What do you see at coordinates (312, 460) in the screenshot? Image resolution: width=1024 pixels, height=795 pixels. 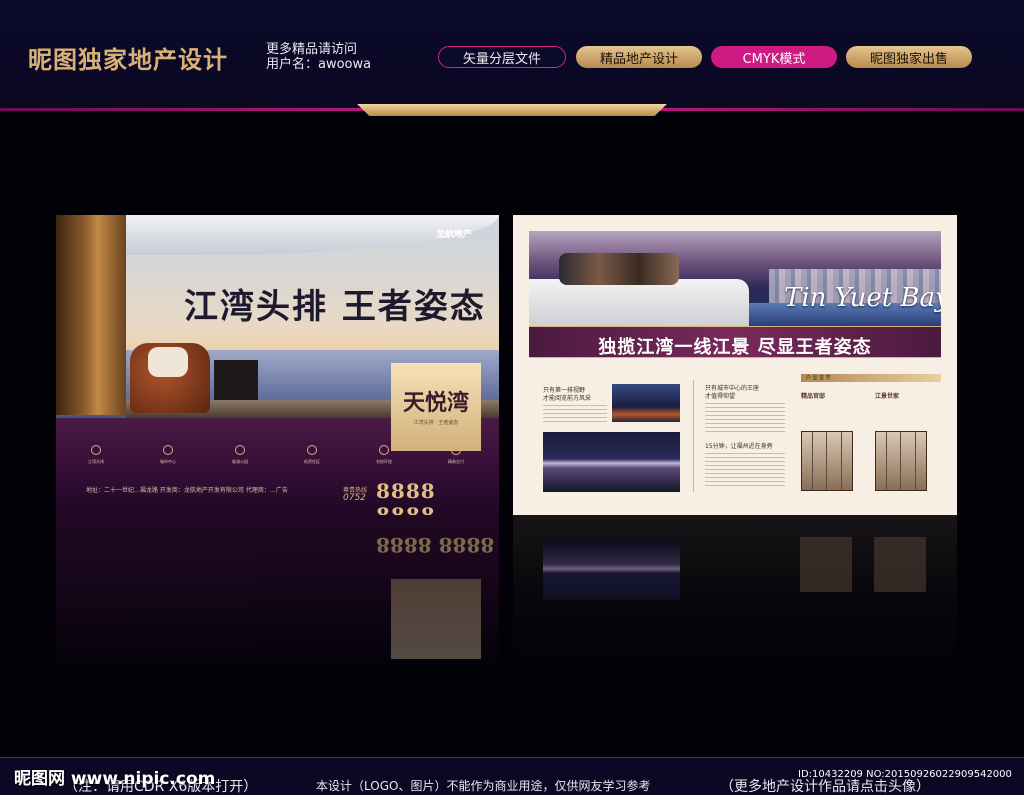 I see `feature-item: 低密住区` at bounding box center [312, 460].